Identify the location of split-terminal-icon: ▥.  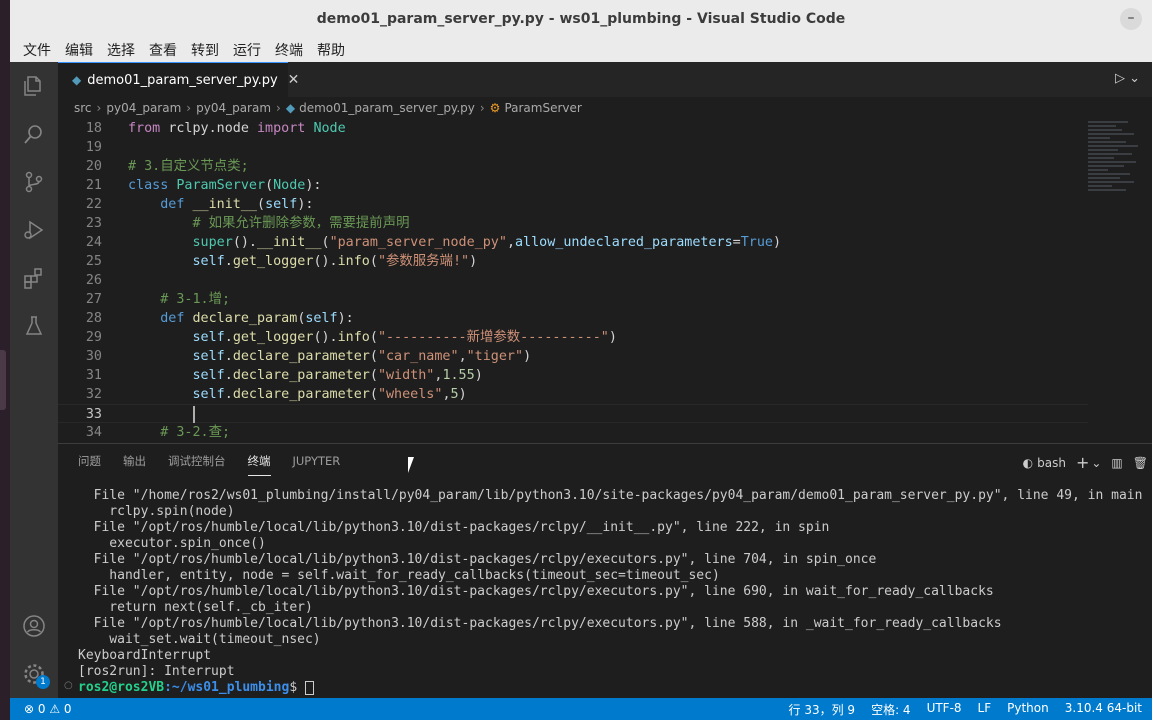
(1116, 463).